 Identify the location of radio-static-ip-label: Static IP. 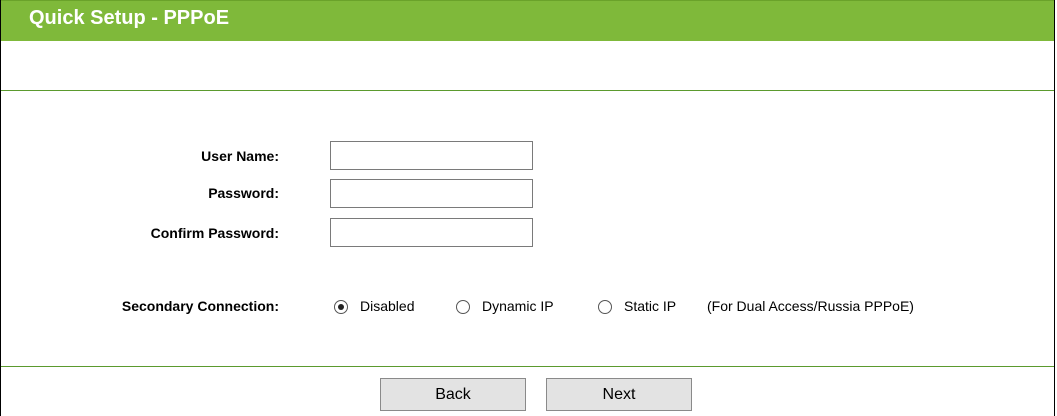
(650, 306).